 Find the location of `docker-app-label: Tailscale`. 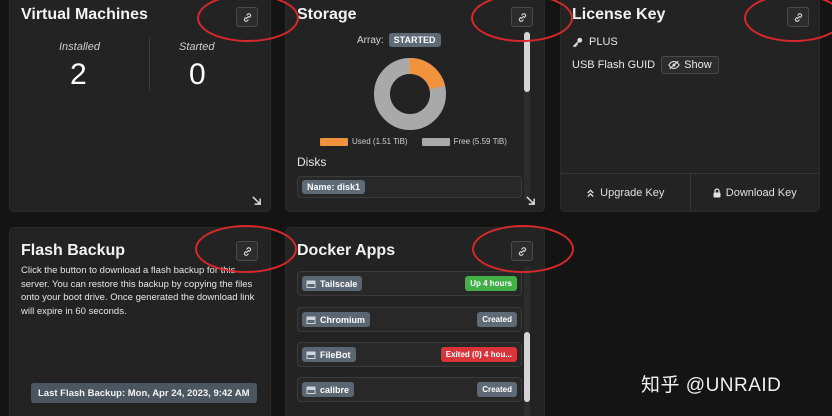

docker-app-label: Tailscale is located at coordinates (339, 283).